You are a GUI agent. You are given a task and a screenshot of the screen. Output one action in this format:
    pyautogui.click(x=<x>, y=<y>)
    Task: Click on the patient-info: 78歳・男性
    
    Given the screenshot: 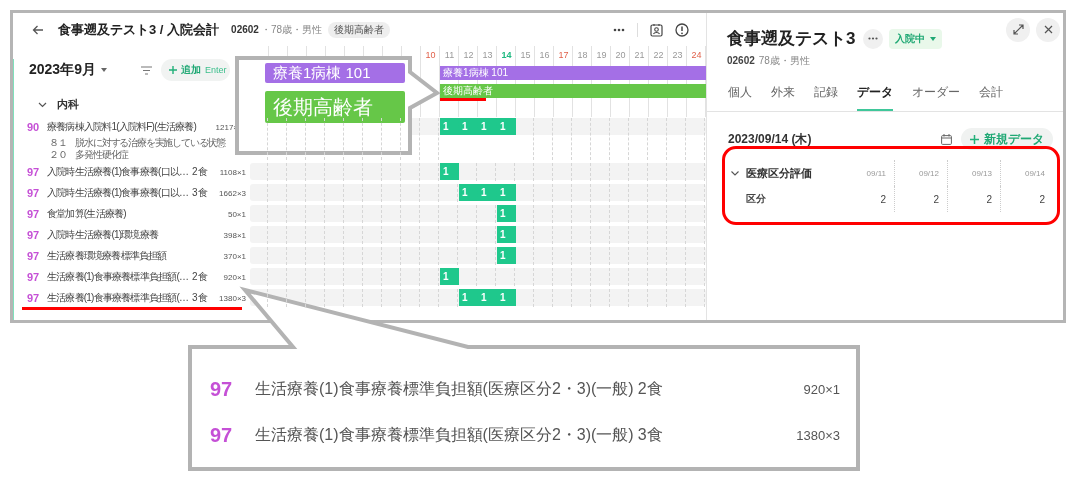 What is the action you would take?
    pyautogui.click(x=784, y=61)
    